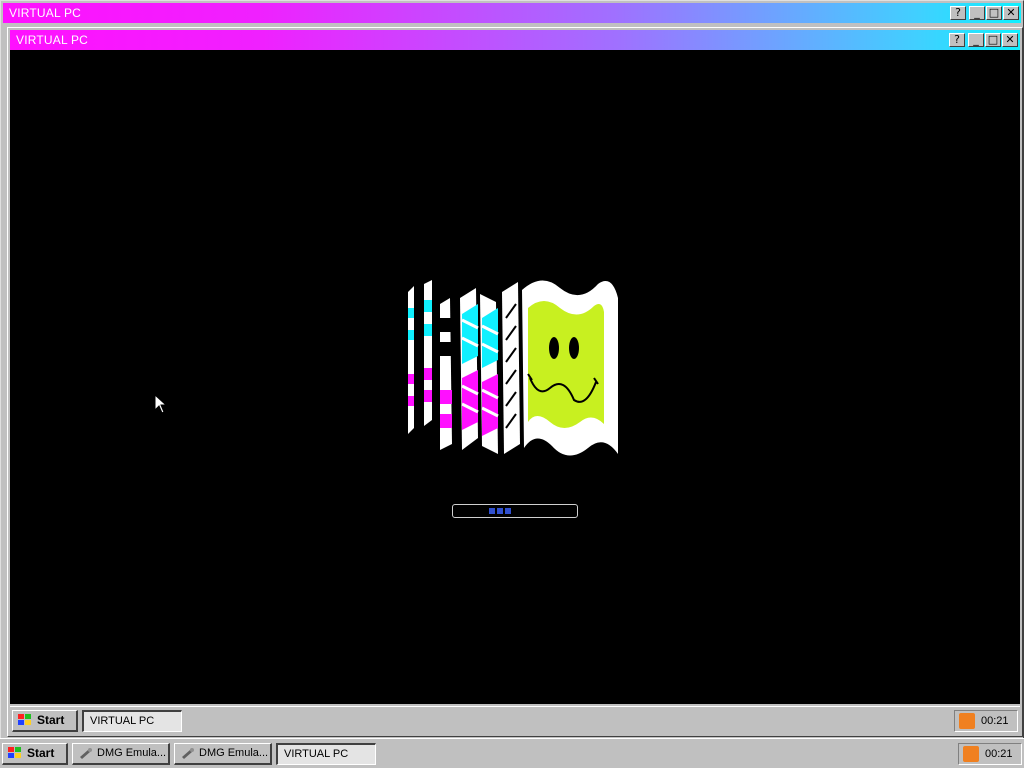 The height and width of the screenshot is (768, 1024). What do you see at coordinates (52, 40) in the screenshot?
I see `inner-window-title: VIRTUAL PC` at bounding box center [52, 40].